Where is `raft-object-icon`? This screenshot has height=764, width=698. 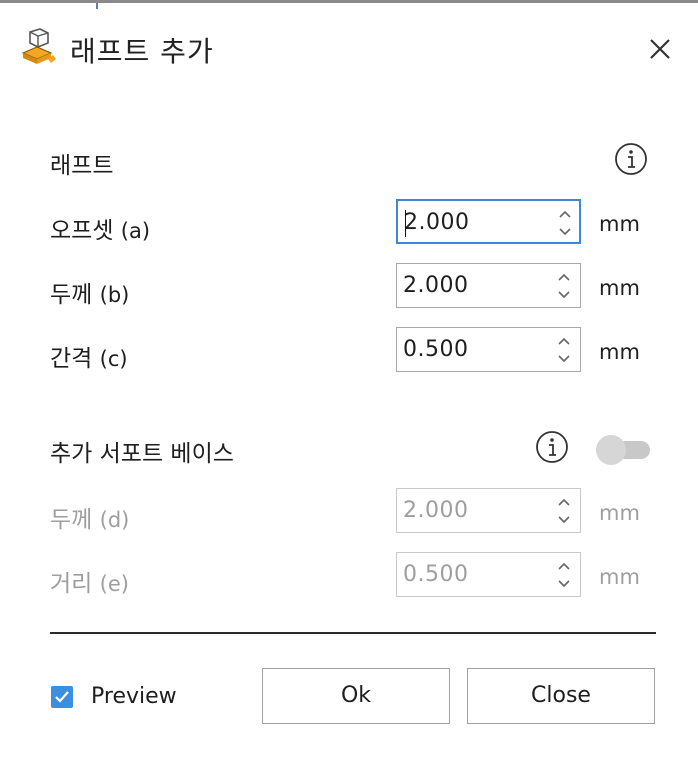 raft-object-icon is located at coordinates (38, 46).